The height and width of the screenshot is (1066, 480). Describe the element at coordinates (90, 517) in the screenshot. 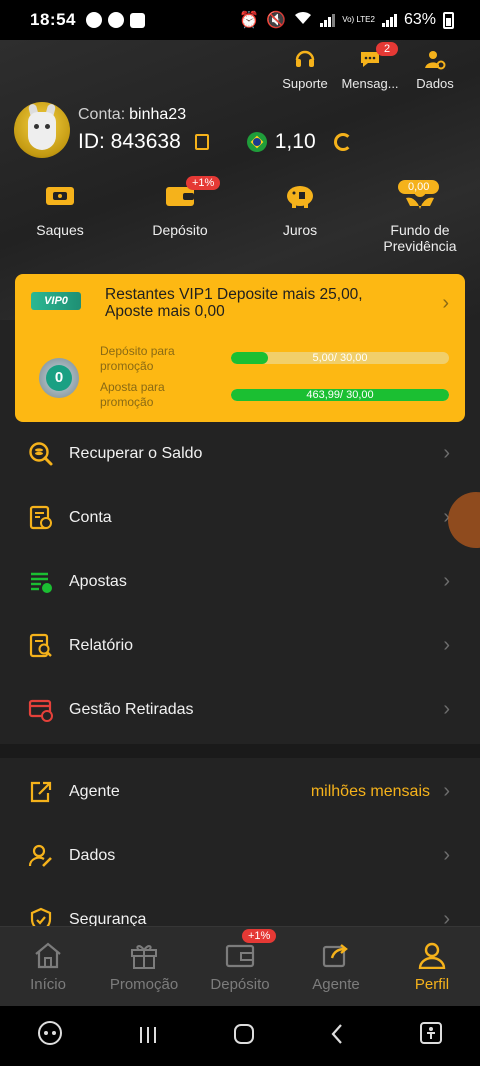

I see `menu-label: Conta` at that location.